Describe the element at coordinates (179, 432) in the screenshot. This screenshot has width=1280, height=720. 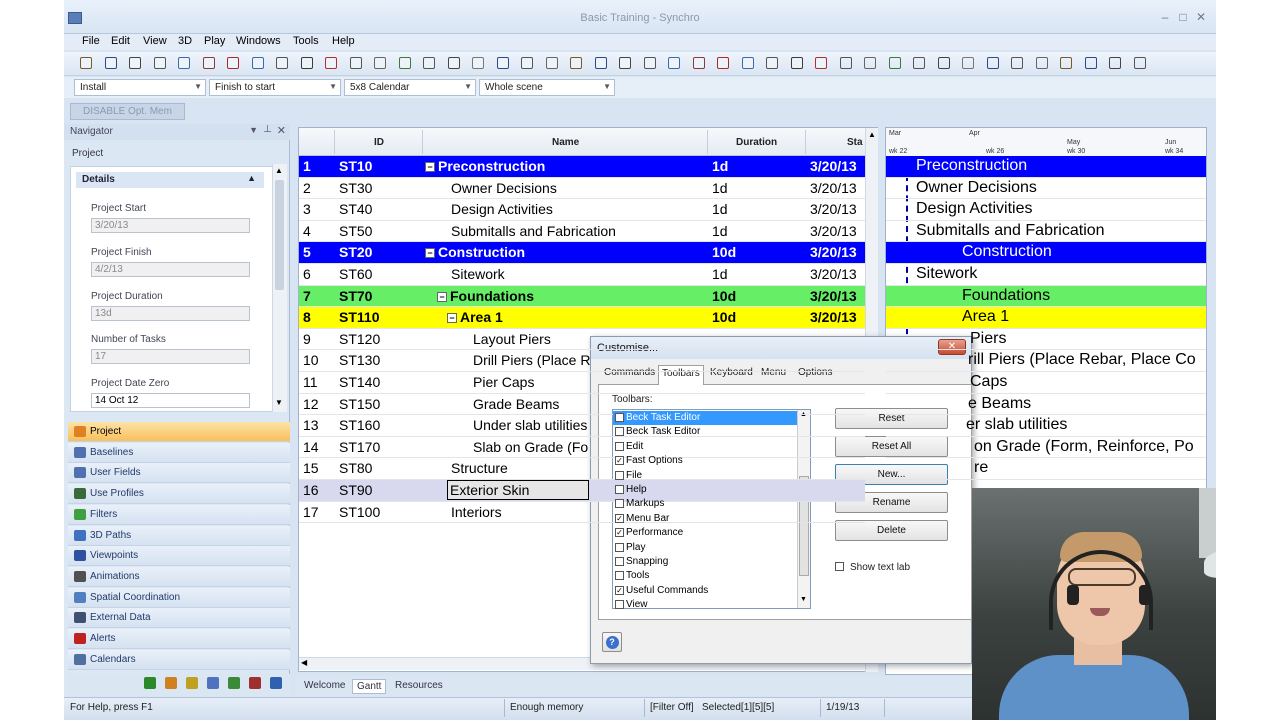
I see `navigator-project: Project` at that location.